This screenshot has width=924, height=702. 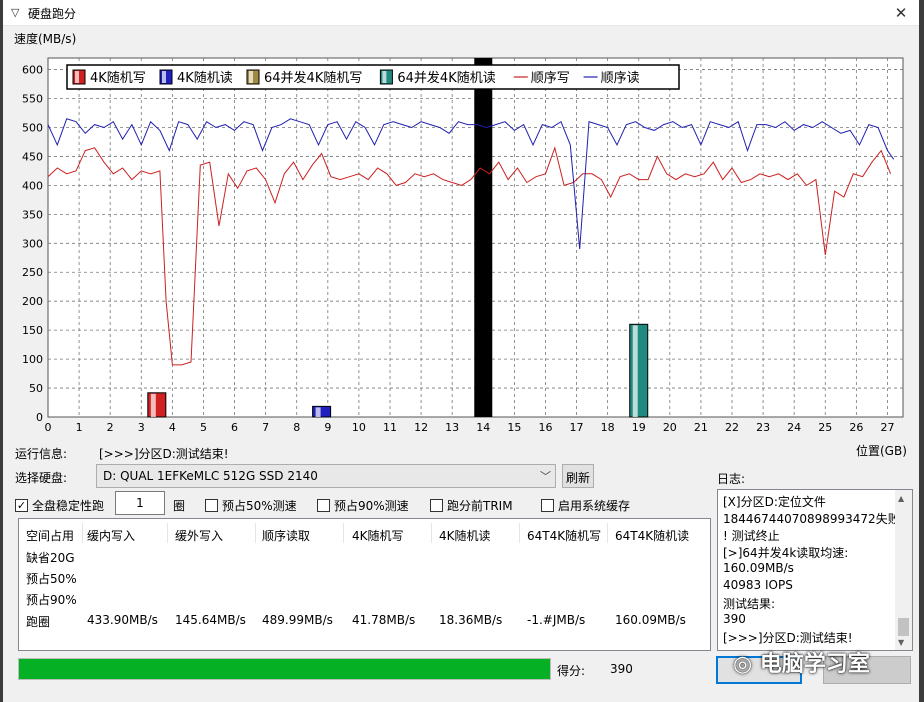 What do you see at coordinates (887, 427) in the screenshot?
I see `x-tick-label: 27` at bounding box center [887, 427].